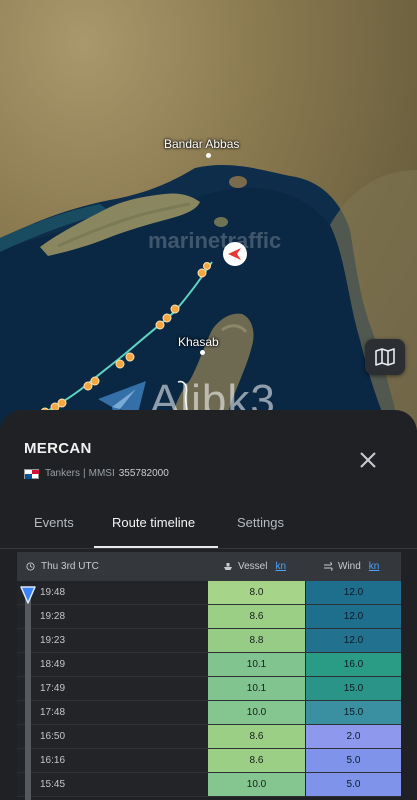 The width and height of the screenshot is (417, 800). What do you see at coordinates (53, 592) in the screenshot?
I see `row-time: 19:48` at bounding box center [53, 592].